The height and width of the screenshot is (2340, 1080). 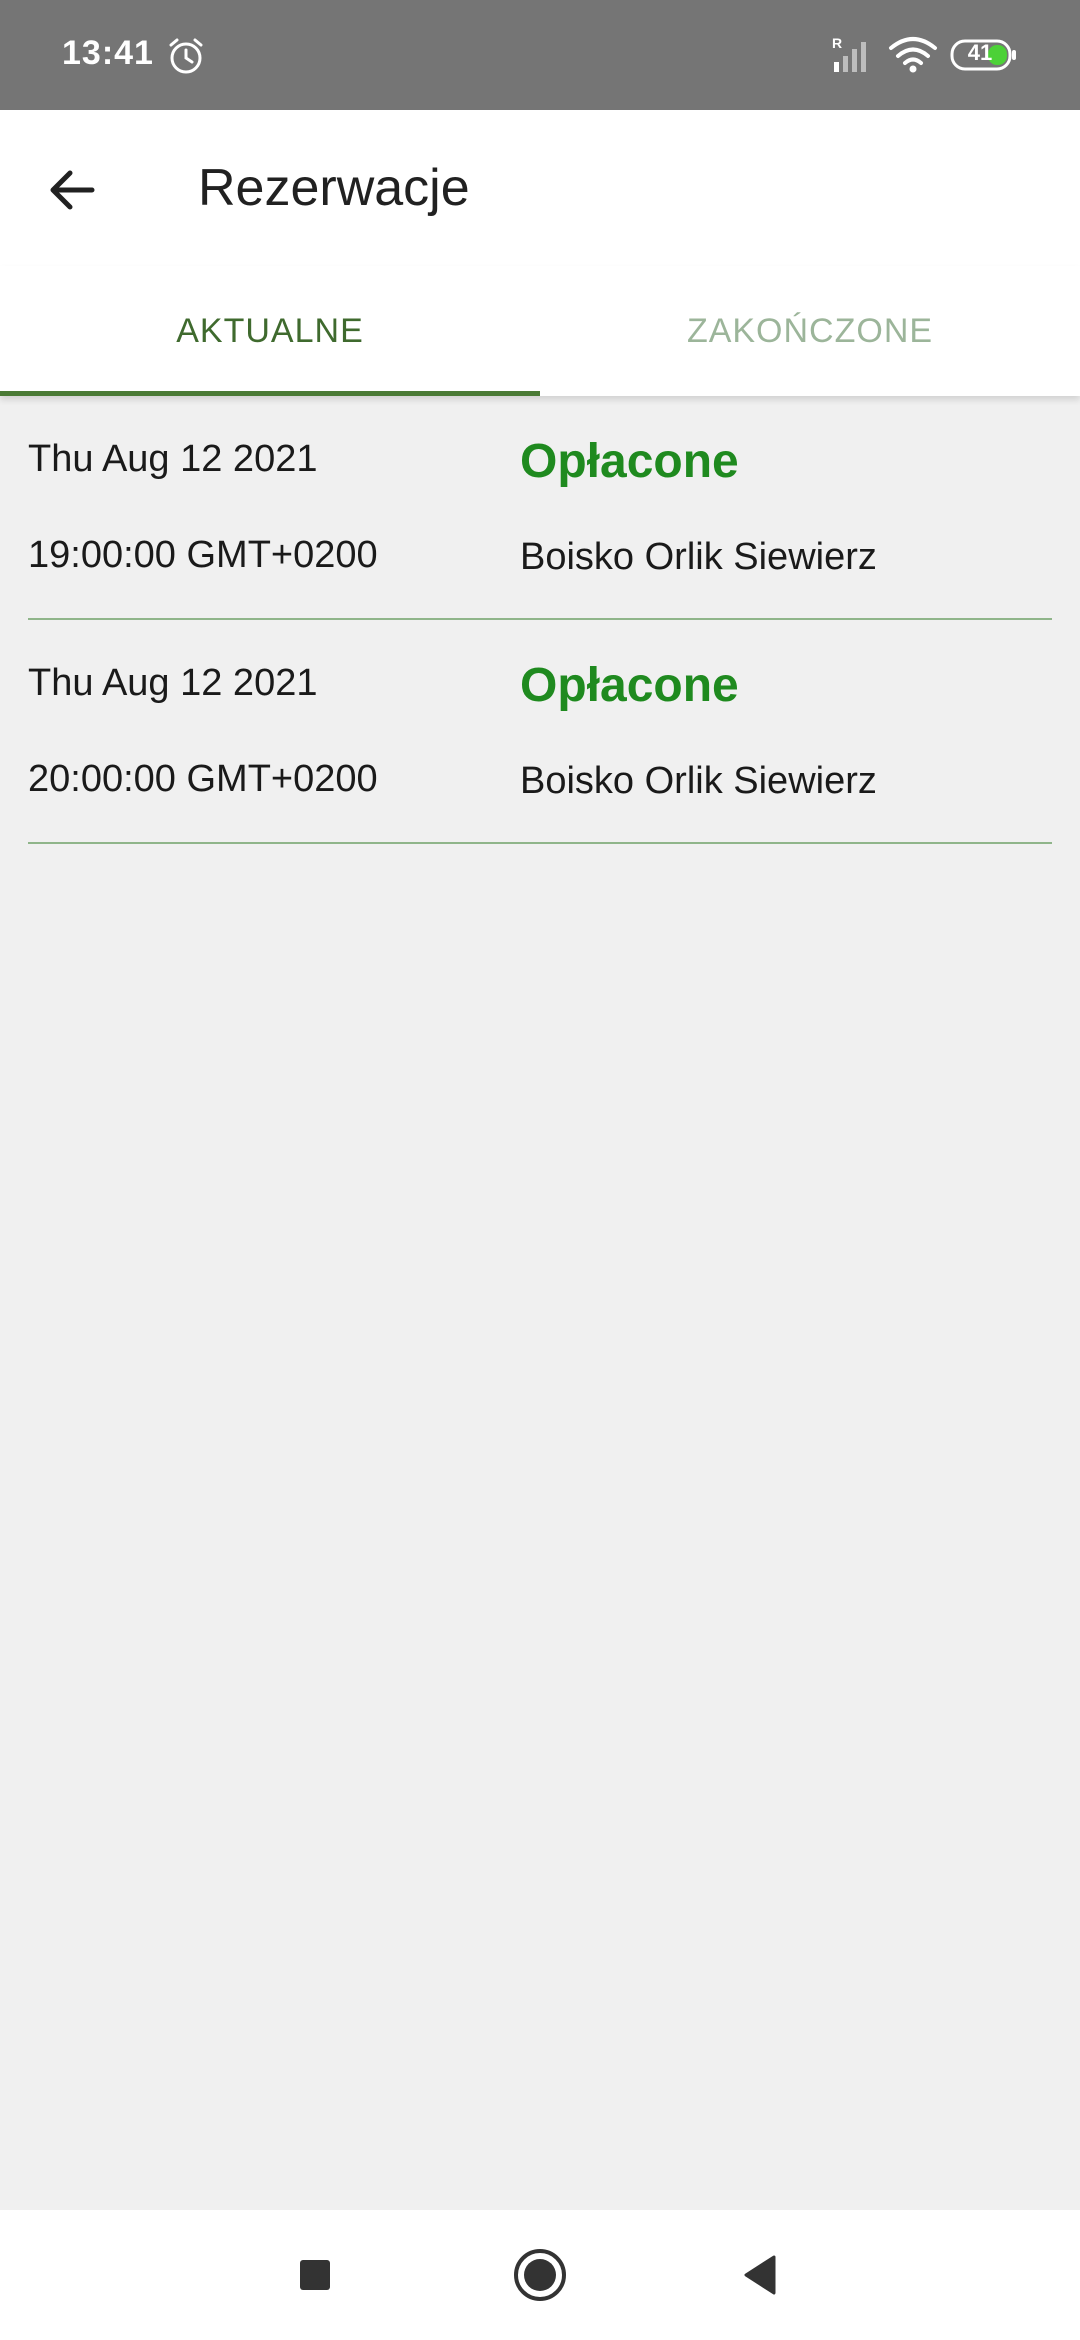 I want to click on system-nav-bar, so click(x=540, y=2275).